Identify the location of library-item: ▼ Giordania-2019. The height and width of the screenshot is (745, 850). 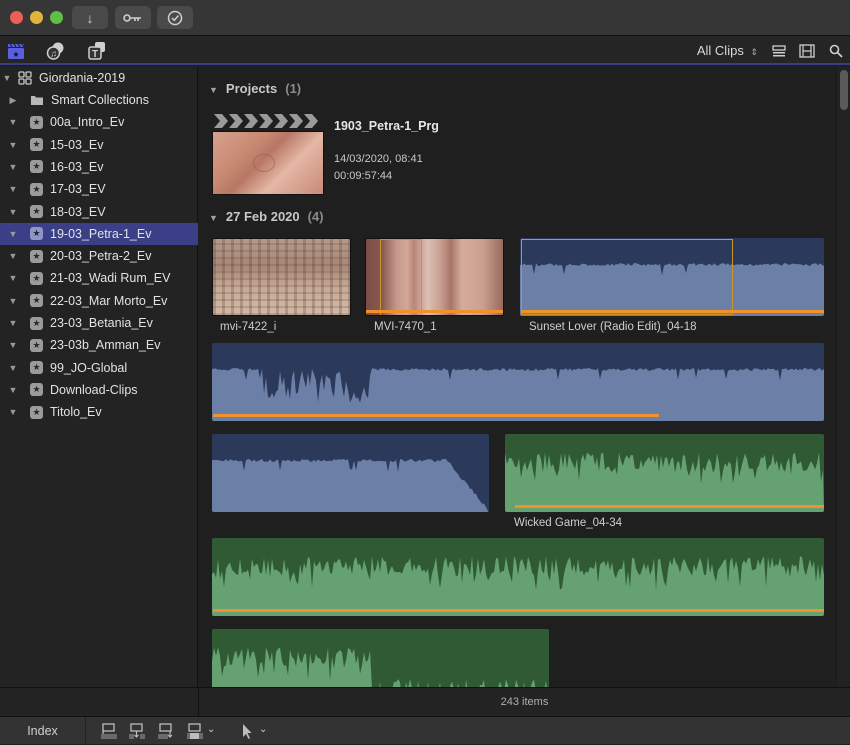
(99, 78).